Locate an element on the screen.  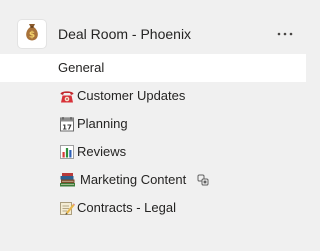
channel-label: Customer Updates is located at coordinates (131, 95).